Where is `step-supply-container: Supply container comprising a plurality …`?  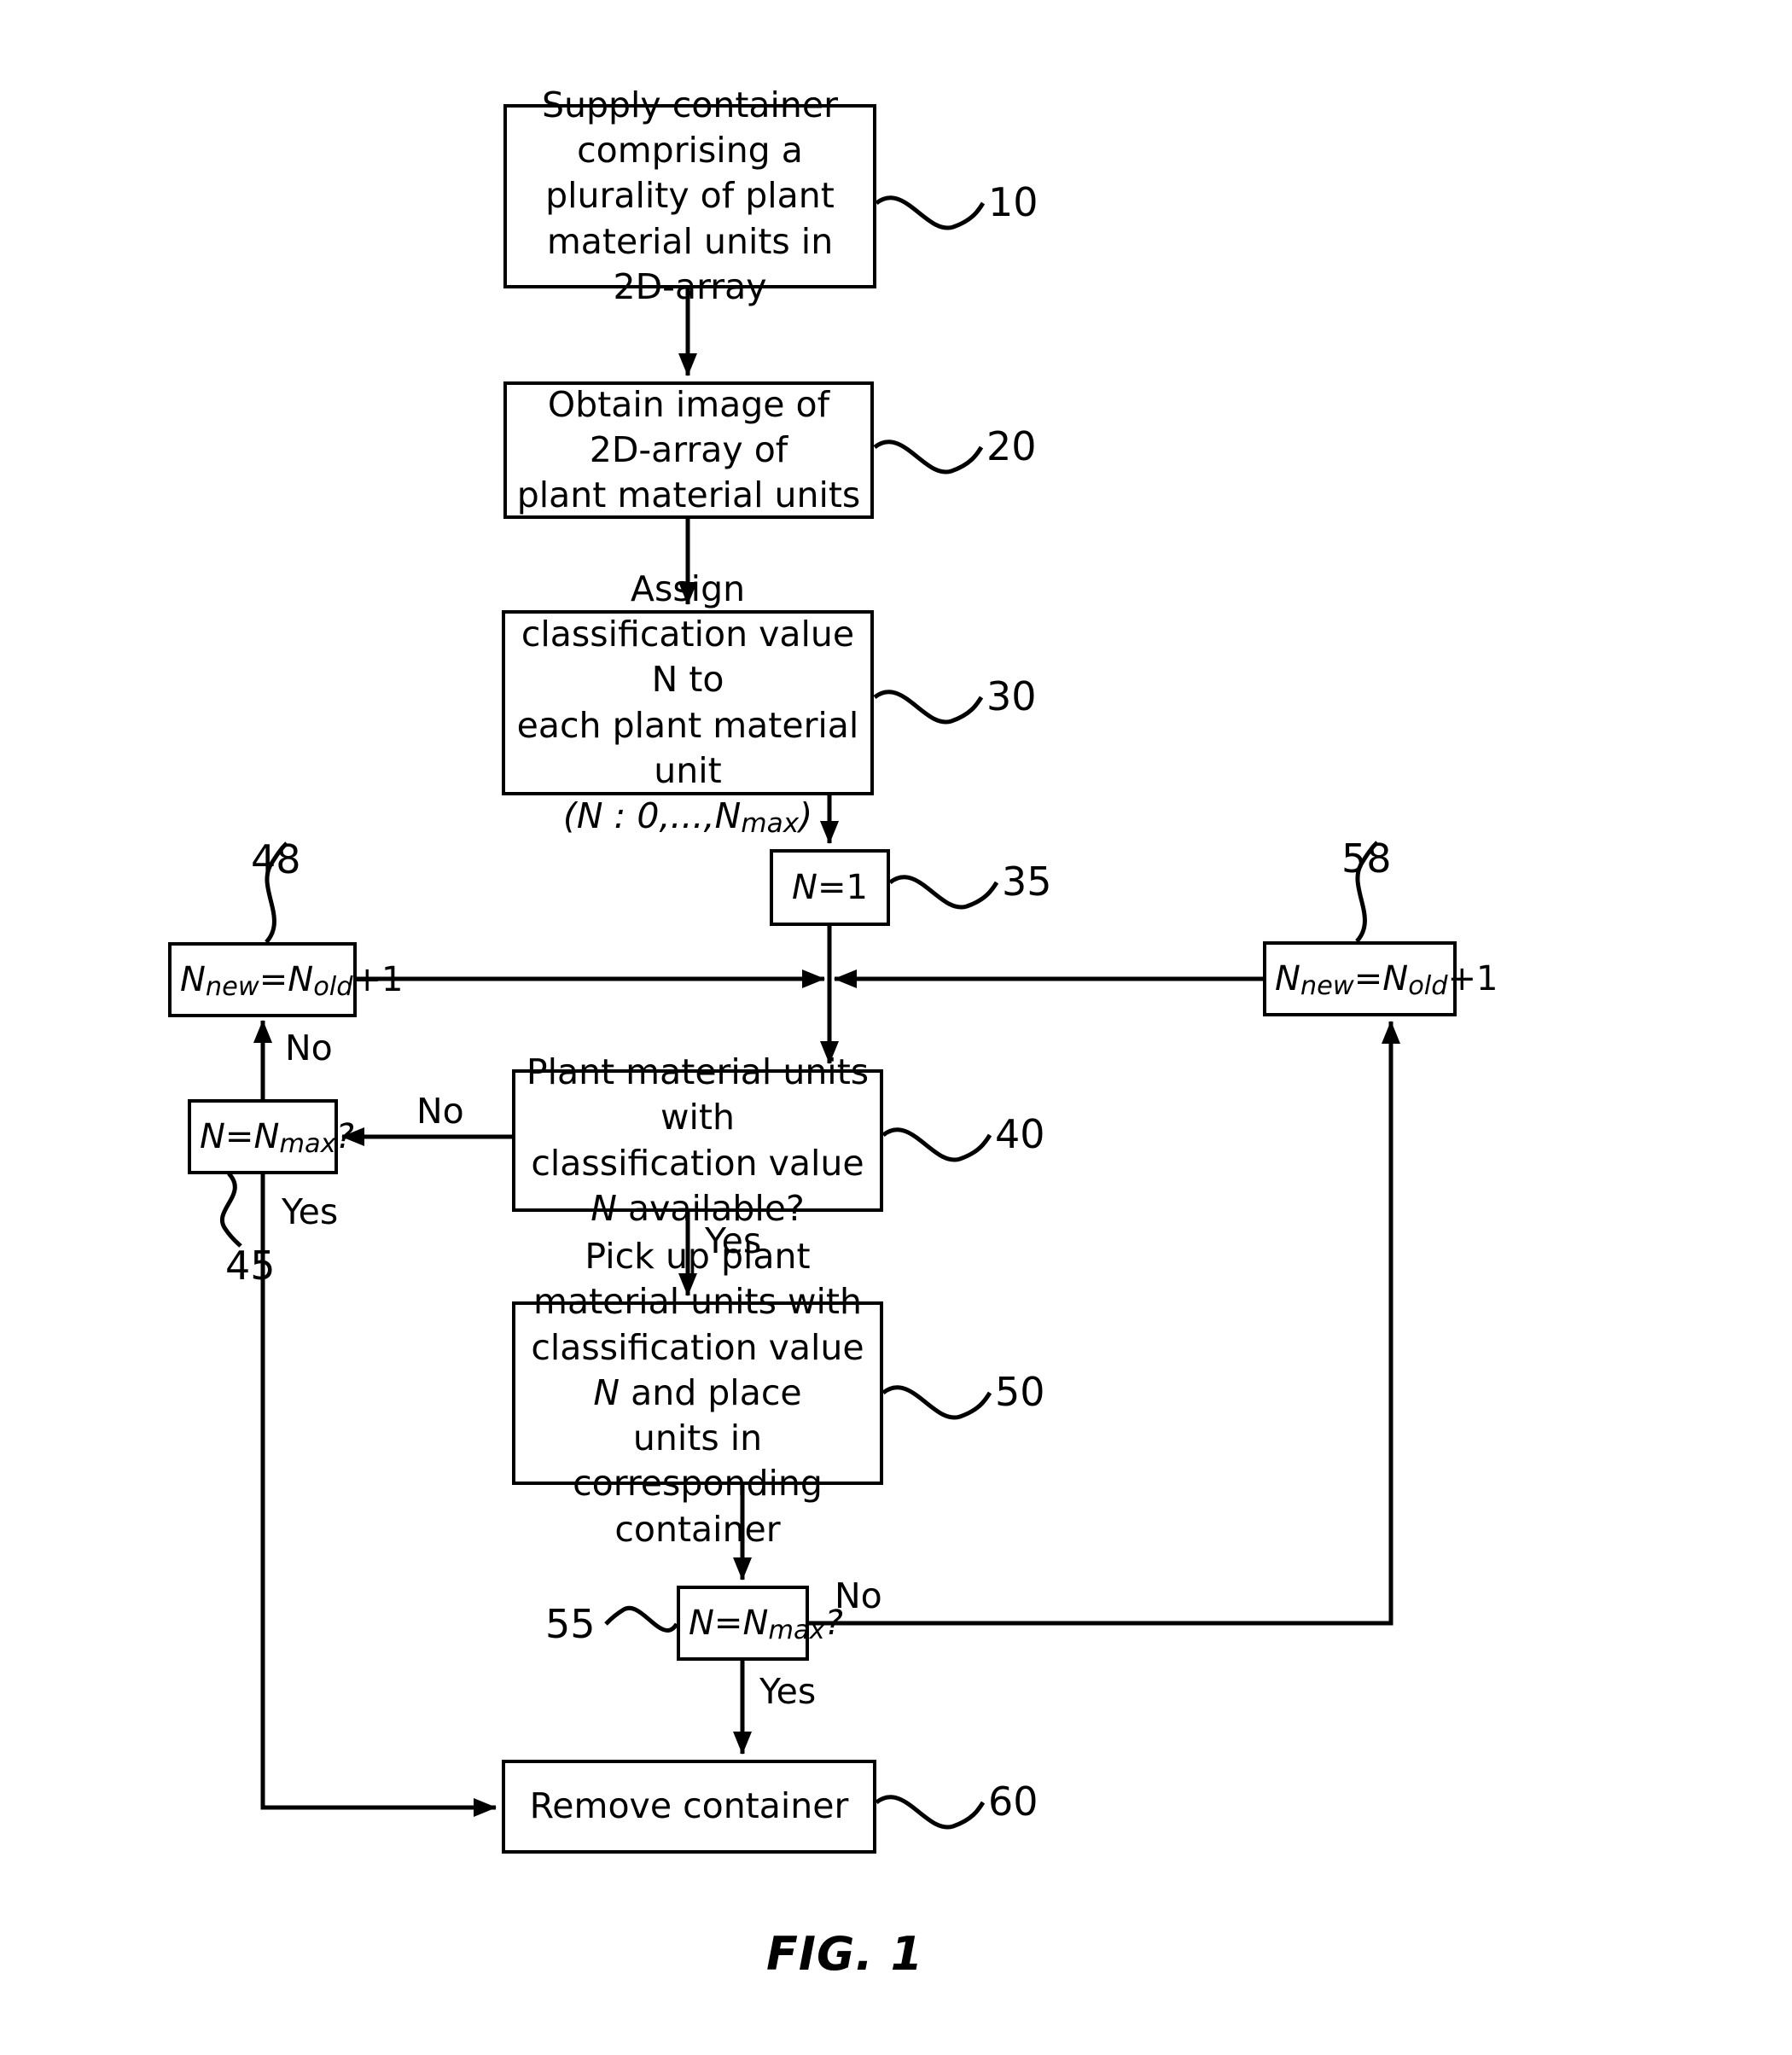
step-supply-container: Supply container comprising a plurality … is located at coordinates (689, 195).